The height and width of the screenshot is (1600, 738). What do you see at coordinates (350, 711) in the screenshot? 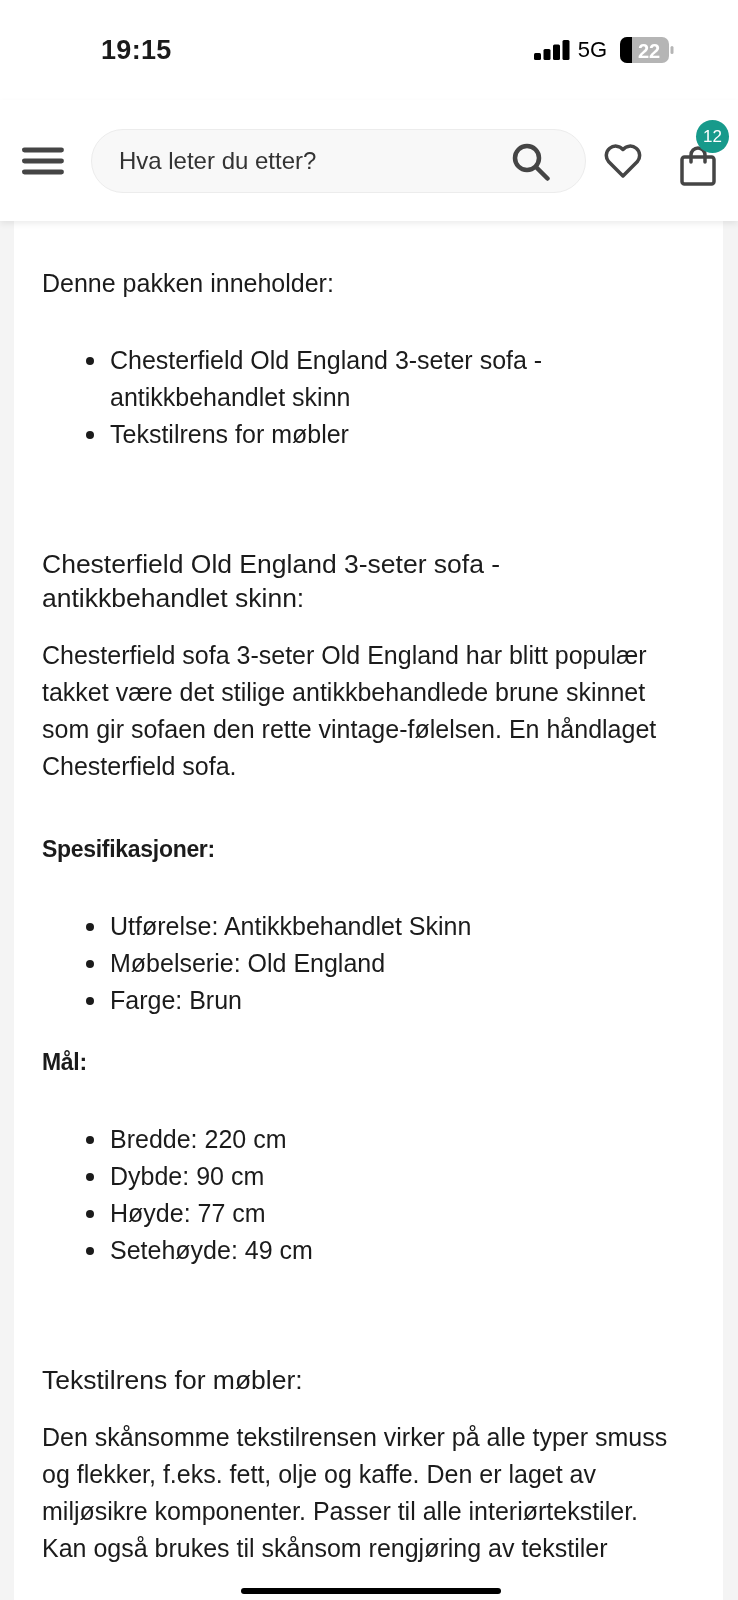
I see `body-paragraph: Chesterfield sofa 3-seter Old England har blitt populær takket være det stilige antikkbehandlede brune skinnet som gir sofaen den rette vintage-følelsen. En håndlaget Chesterfield sofa.` at bounding box center [350, 711].